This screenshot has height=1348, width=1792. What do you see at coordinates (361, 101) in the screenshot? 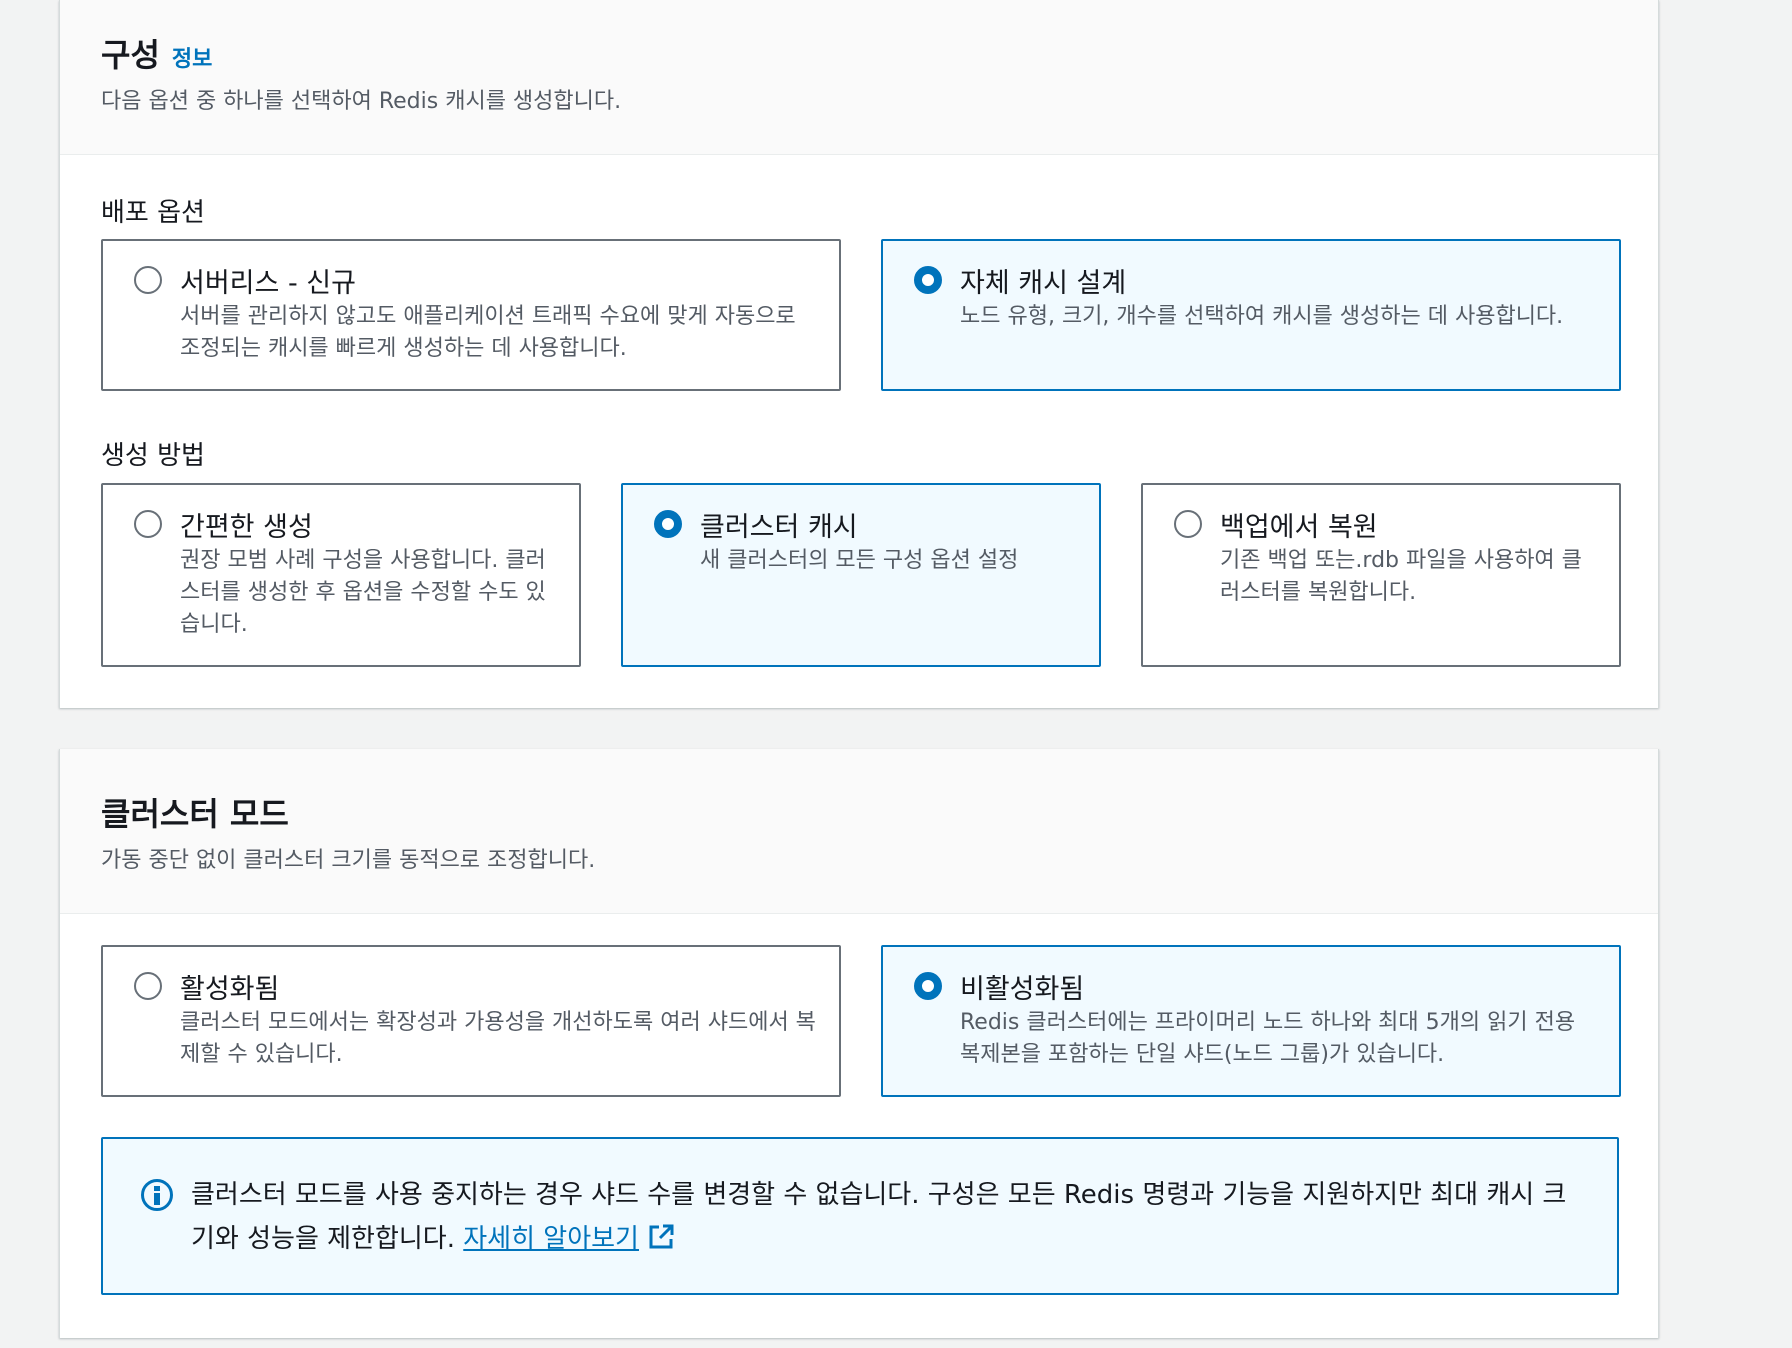
I see `configuration-description: 다음 옵션 중 하나를 선택하여 Redis 캐시를 생성합니다.` at bounding box center [361, 101].